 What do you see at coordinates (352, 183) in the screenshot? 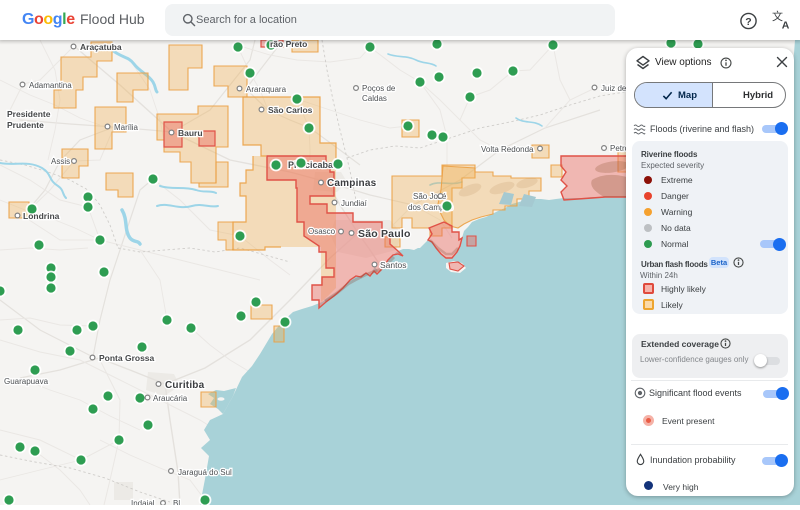
I see `svg-text: Campinas` at bounding box center [352, 183].